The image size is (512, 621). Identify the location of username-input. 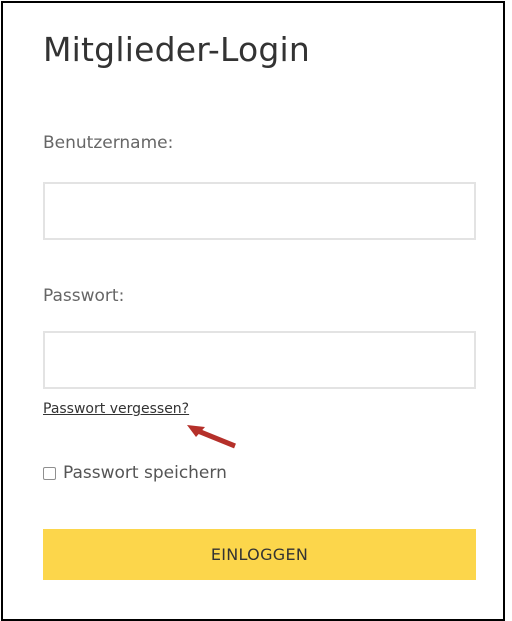
(259, 211).